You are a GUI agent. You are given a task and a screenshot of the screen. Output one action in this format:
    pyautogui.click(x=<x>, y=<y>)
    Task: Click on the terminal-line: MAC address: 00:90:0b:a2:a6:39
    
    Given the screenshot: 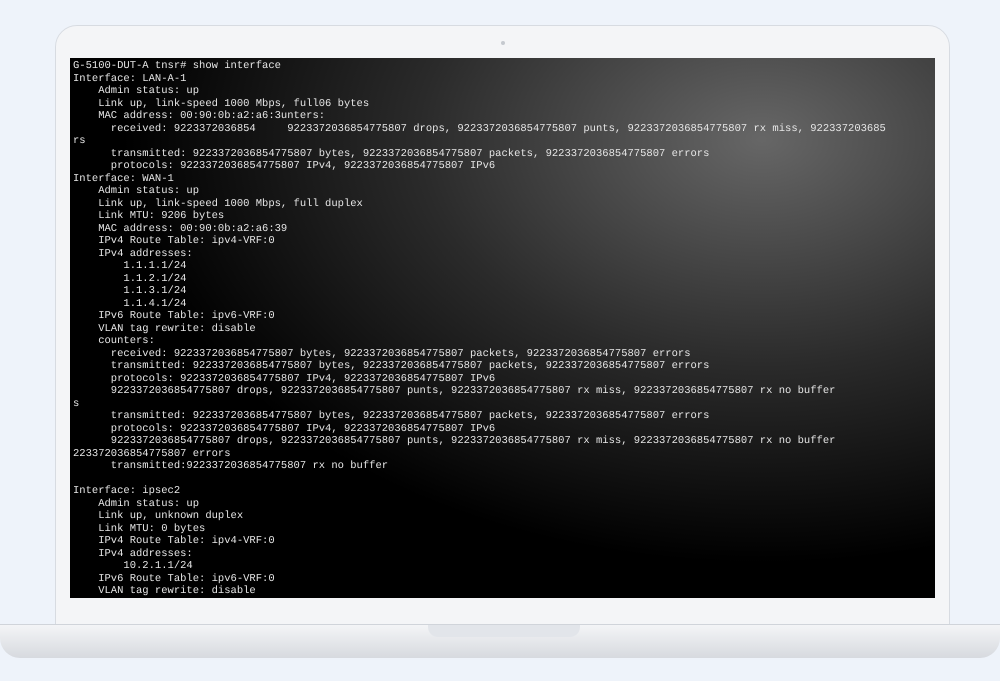 What is the action you would take?
    pyautogui.click(x=192, y=228)
    